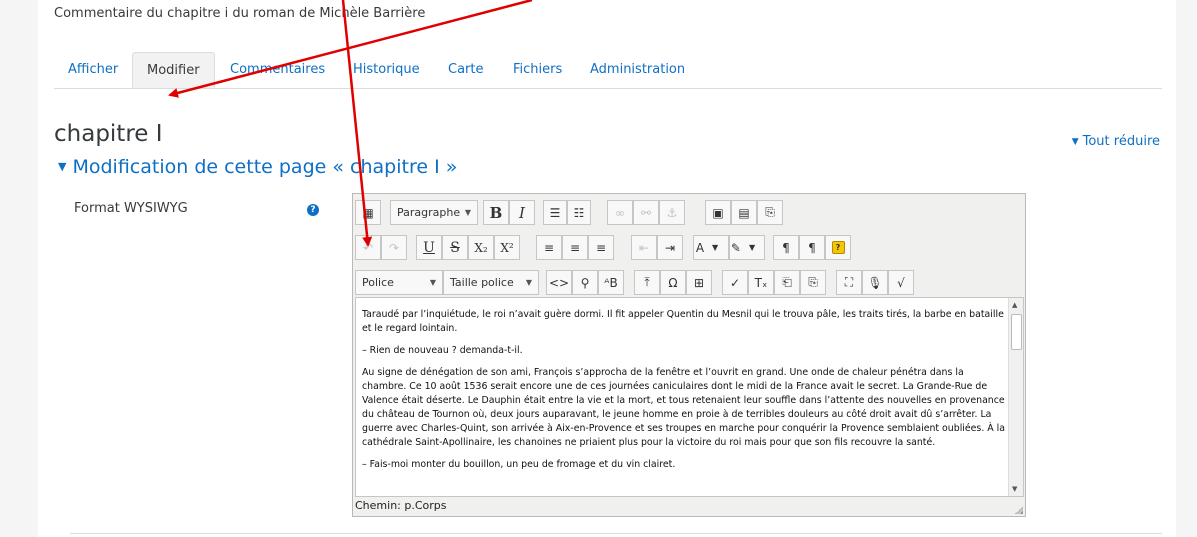  Describe the element at coordinates (770, 212) in the screenshot. I see `file-manage-icon: ⎘` at that location.